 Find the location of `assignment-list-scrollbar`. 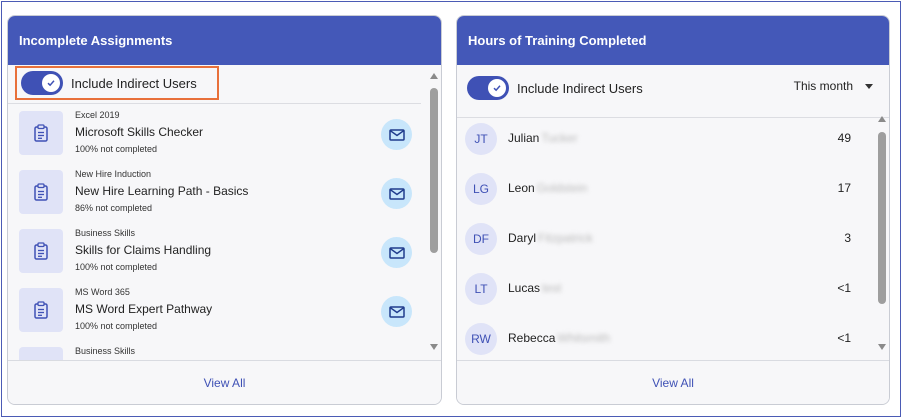

assignment-list-scrollbar is located at coordinates (434, 211).